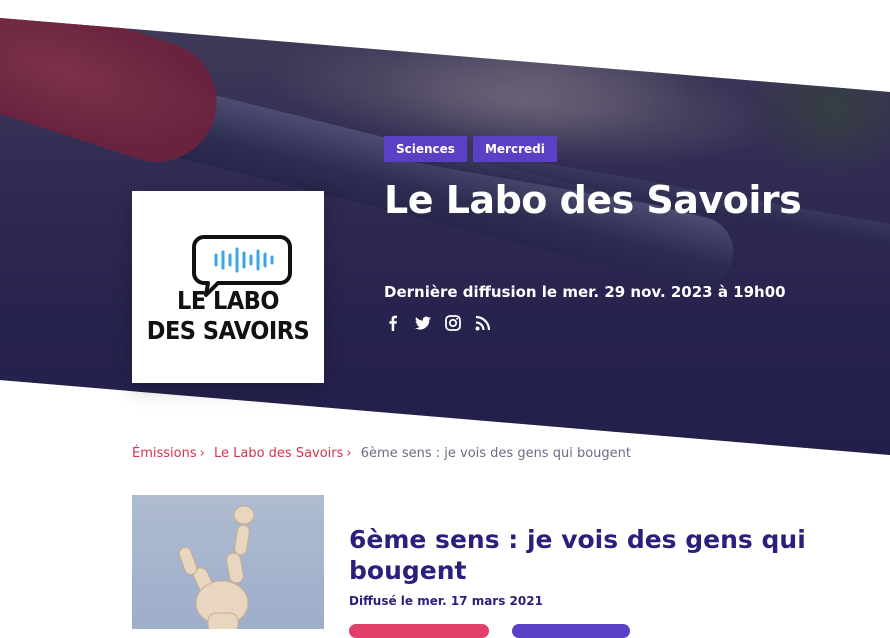  What do you see at coordinates (438, 323) in the screenshot?
I see `social-links` at bounding box center [438, 323].